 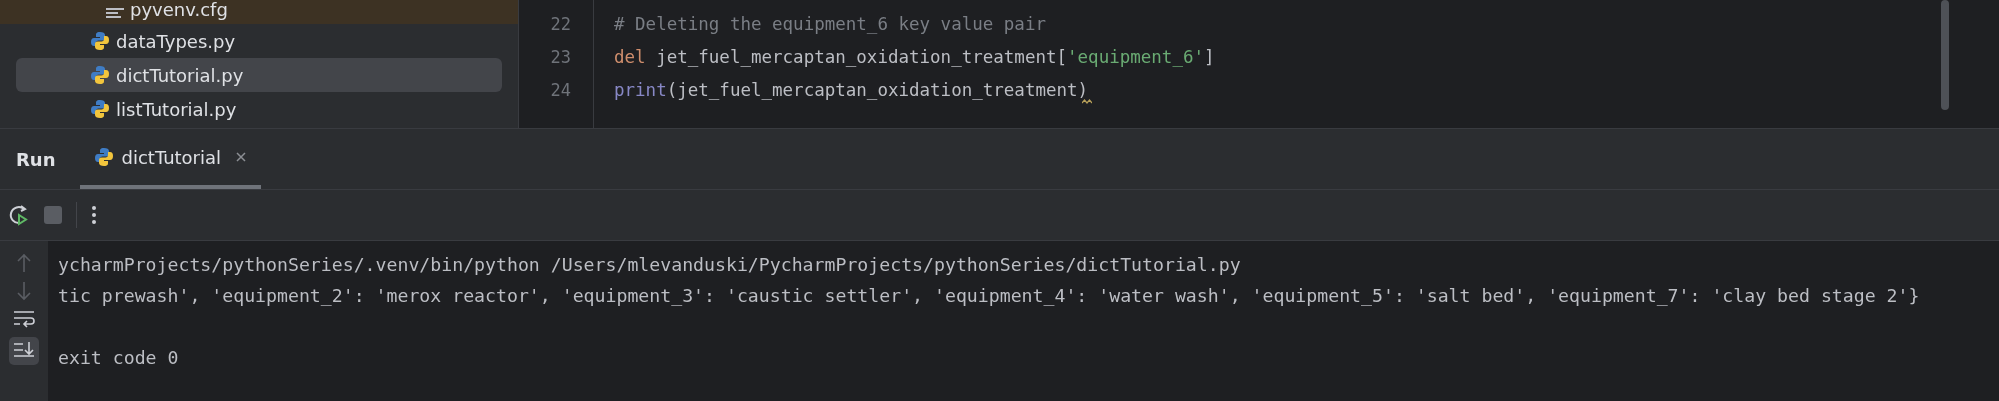 What do you see at coordinates (259, 109) in the screenshot?
I see `file-tree-item: listTutorial.py` at bounding box center [259, 109].